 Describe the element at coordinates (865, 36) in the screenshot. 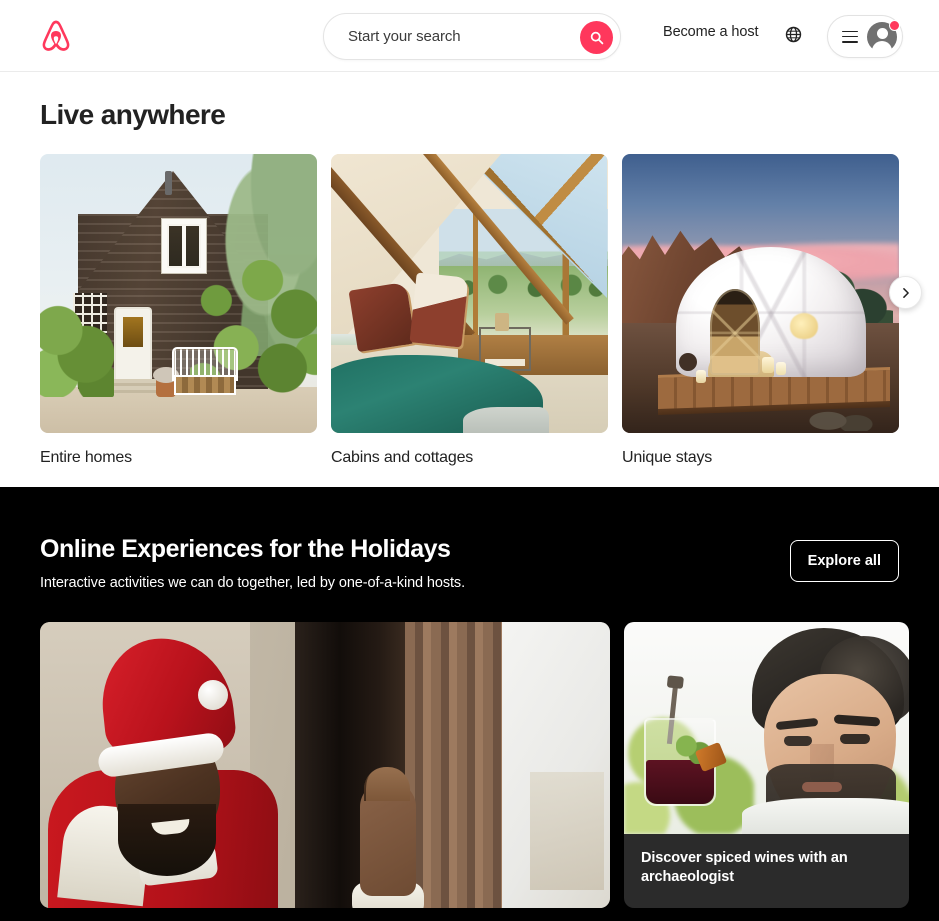

I see `user-menu-button` at that location.